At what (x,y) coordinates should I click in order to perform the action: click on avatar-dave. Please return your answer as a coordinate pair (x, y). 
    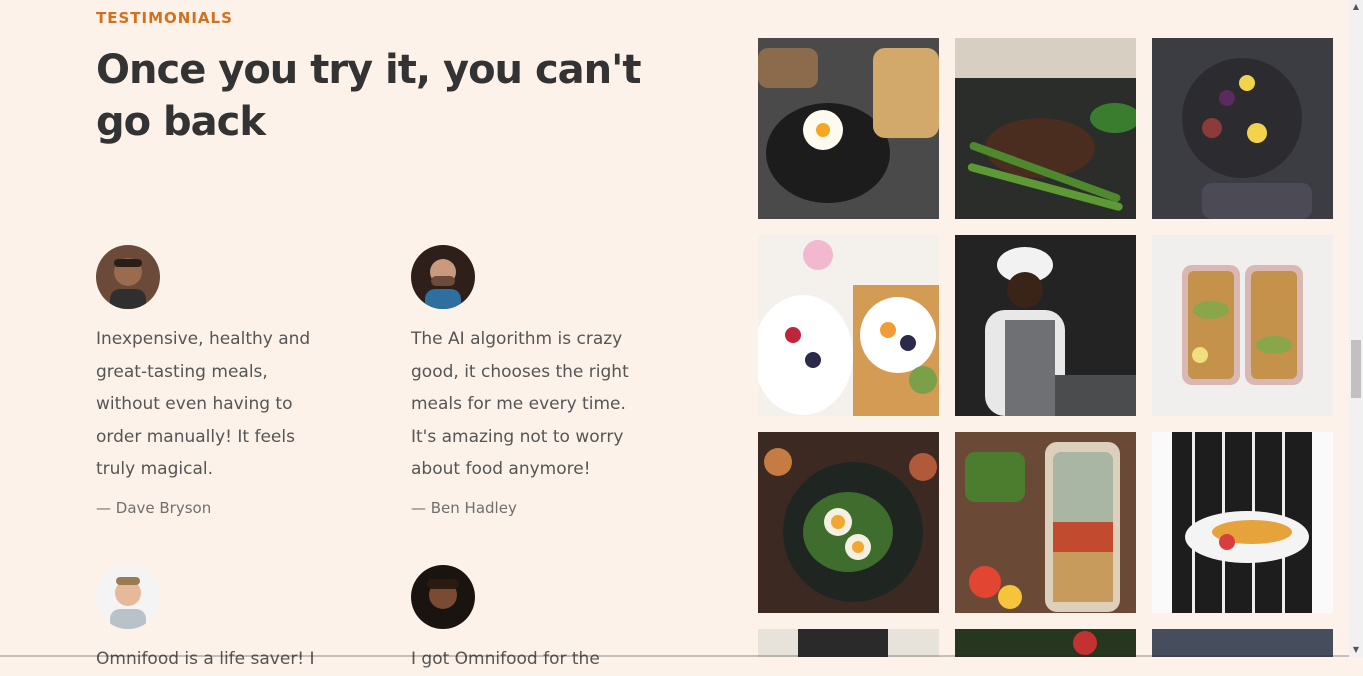
    Looking at the image, I should click on (128, 277).